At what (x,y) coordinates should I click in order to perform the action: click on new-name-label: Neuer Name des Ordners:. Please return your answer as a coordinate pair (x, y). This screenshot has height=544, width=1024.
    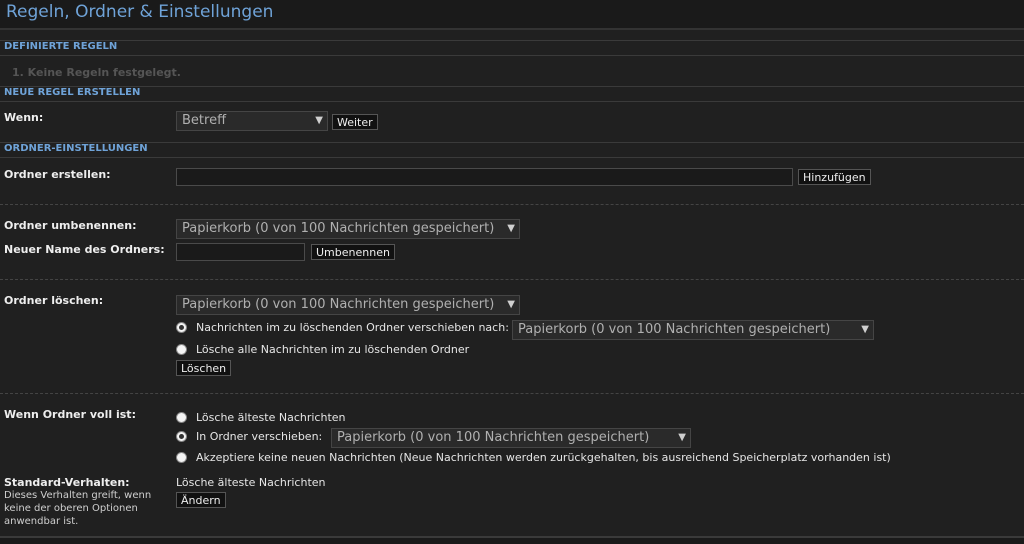
    Looking at the image, I should click on (84, 249).